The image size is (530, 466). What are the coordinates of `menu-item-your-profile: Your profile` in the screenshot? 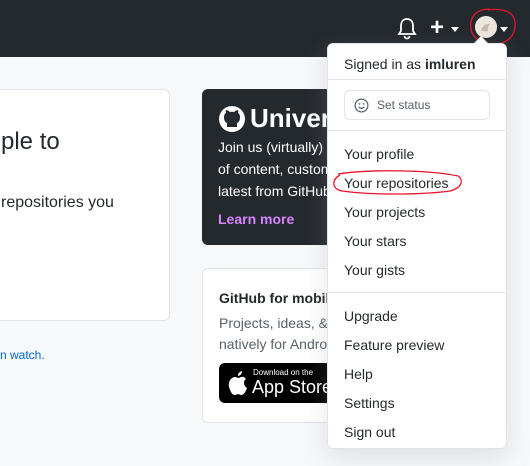 It's located at (379, 154).